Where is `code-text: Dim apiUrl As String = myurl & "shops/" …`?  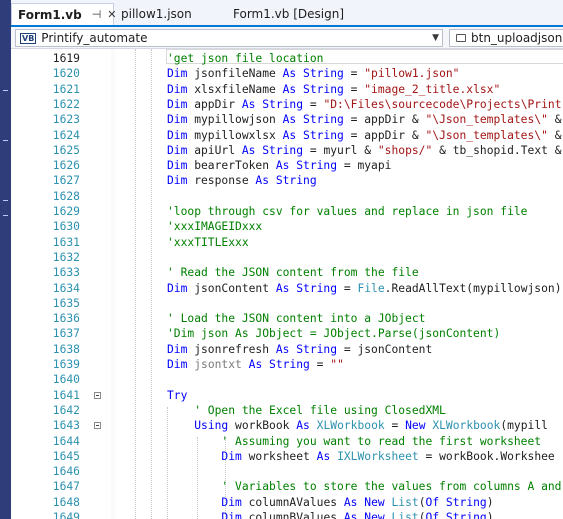 code-text: Dim apiUrl As String = myurl & "shops/" … is located at coordinates (364, 150).